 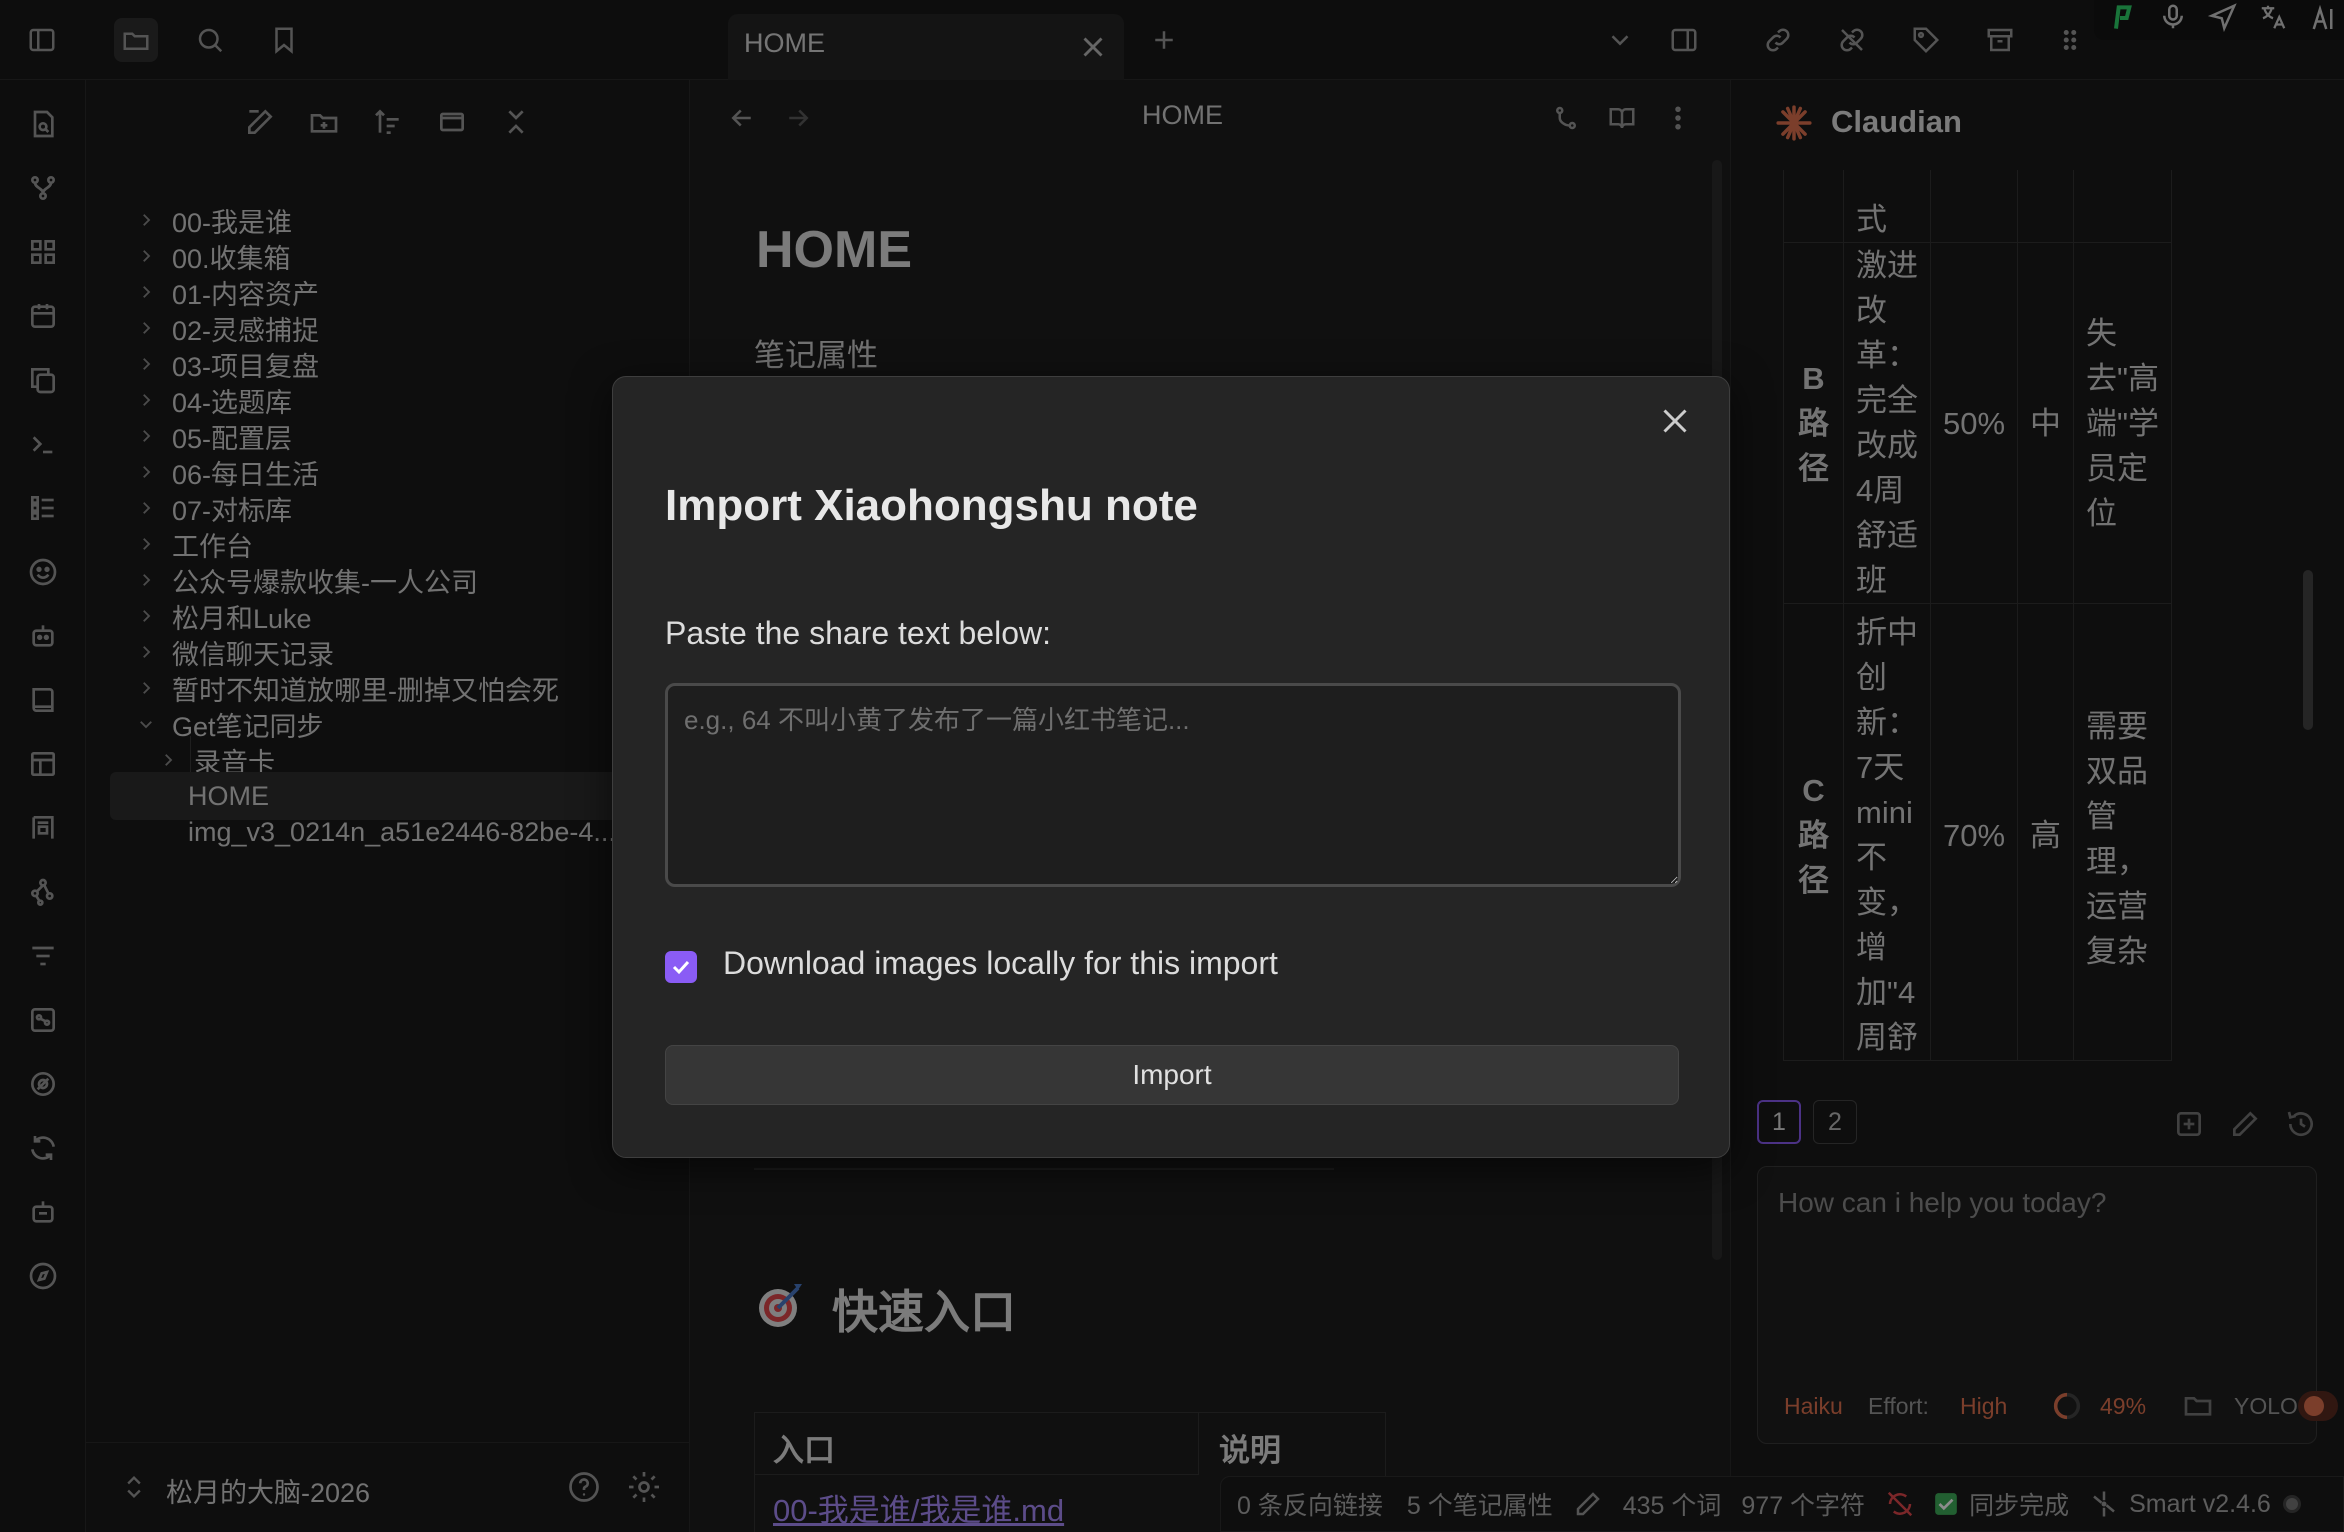 What do you see at coordinates (931, 505) in the screenshot?
I see `modal-title: Import Xiaohongshu note` at bounding box center [931, 505].